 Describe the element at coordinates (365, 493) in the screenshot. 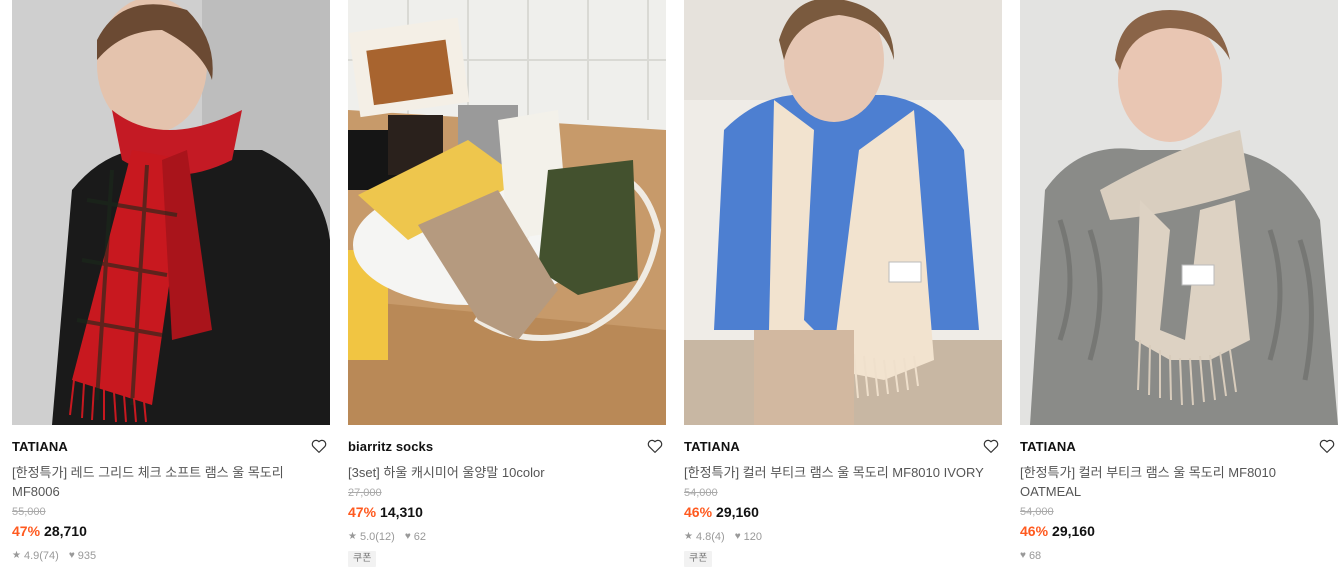

I see `original-price: 27,000` at that location.